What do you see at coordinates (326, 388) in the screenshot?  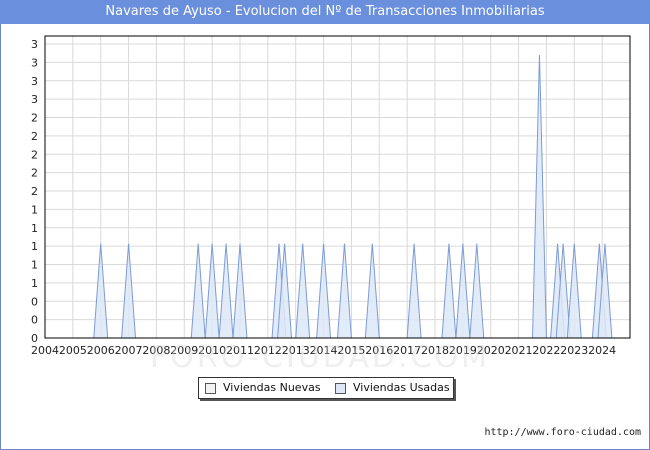 I see `legend: Viviendas Nuevas Viviendas Usadas` at bounding box center [326, 388].